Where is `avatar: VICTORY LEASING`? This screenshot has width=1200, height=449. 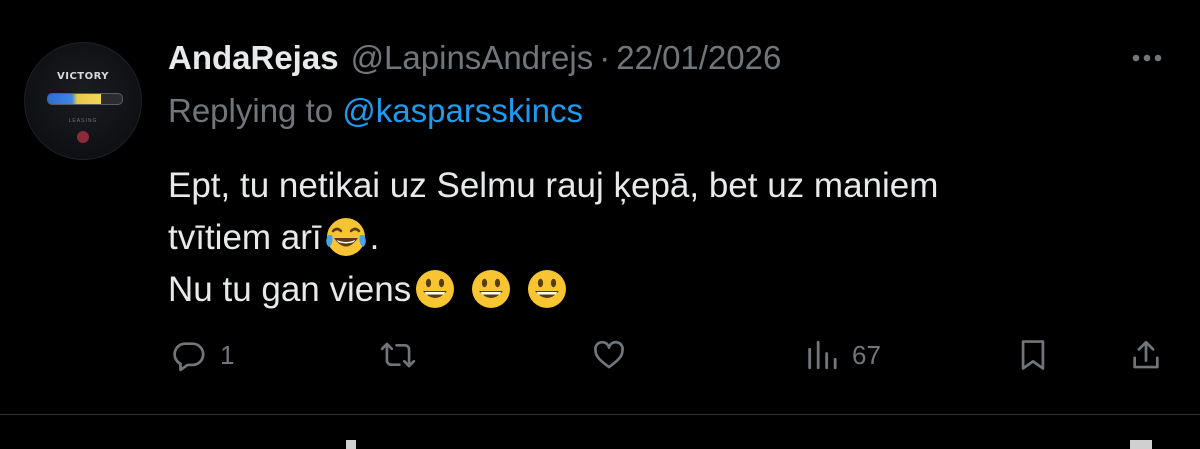
avatar: VICTORY LEASING is located at coordinates (83, 101).